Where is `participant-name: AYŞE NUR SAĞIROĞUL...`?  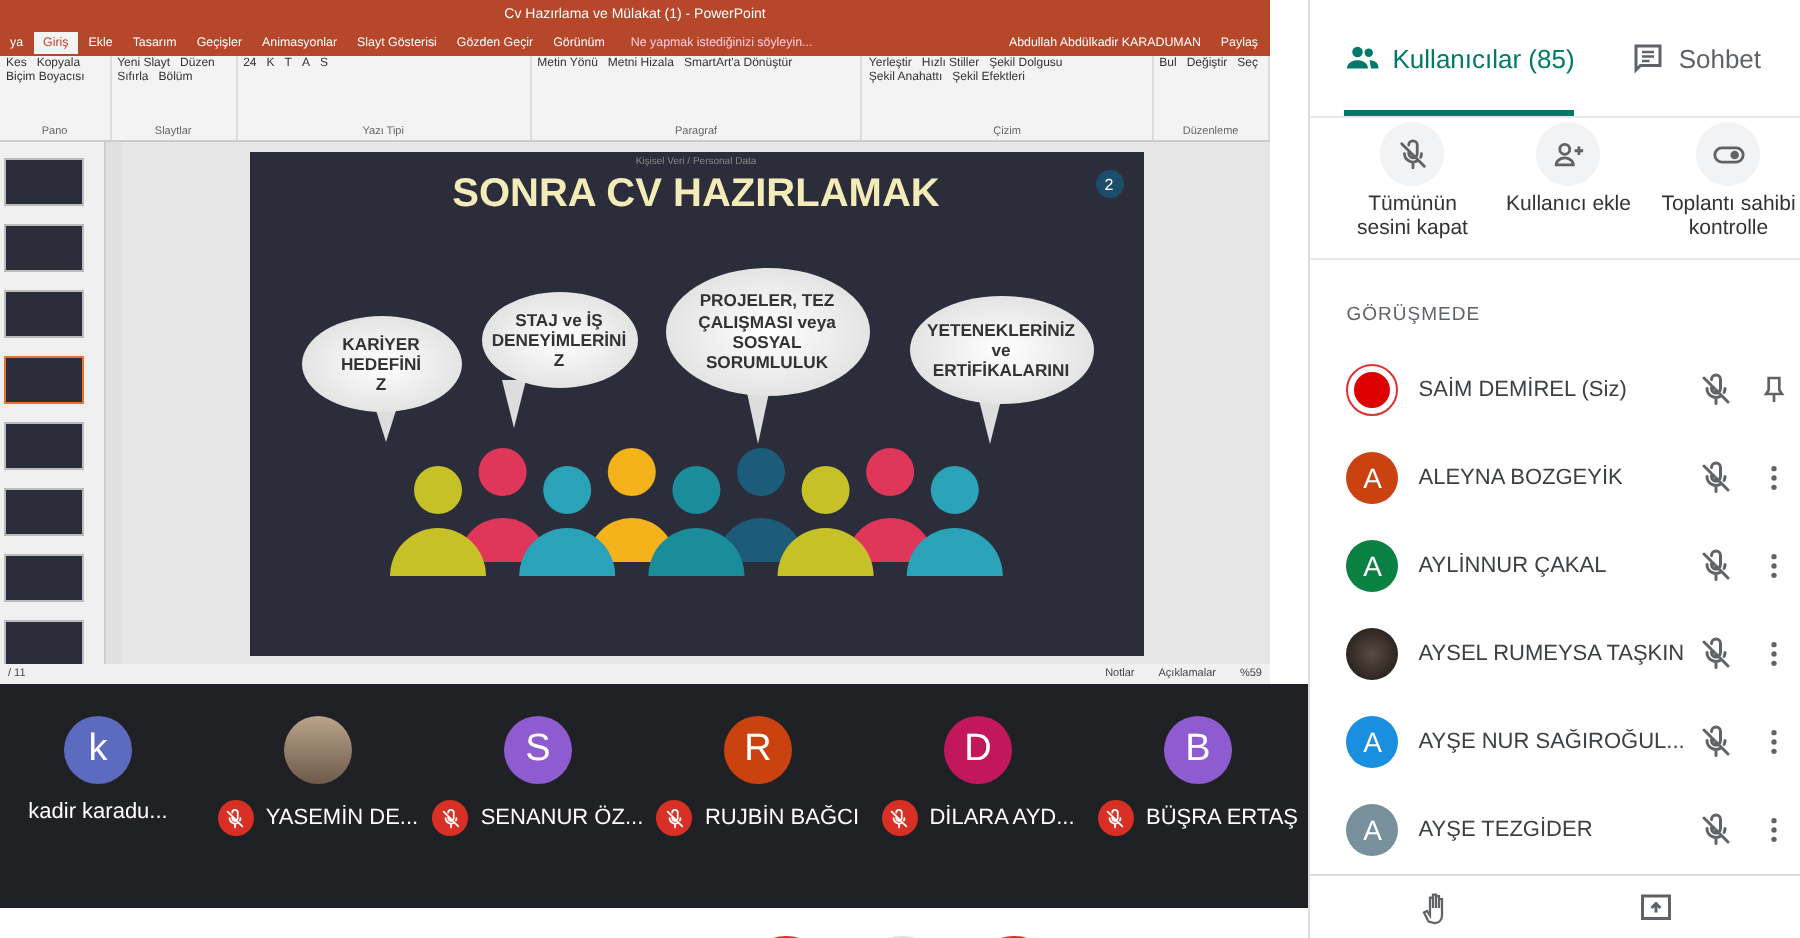 participant-name: AYŞE NUR SAĞIROĞUL... is located at coordinates (1552, 742).